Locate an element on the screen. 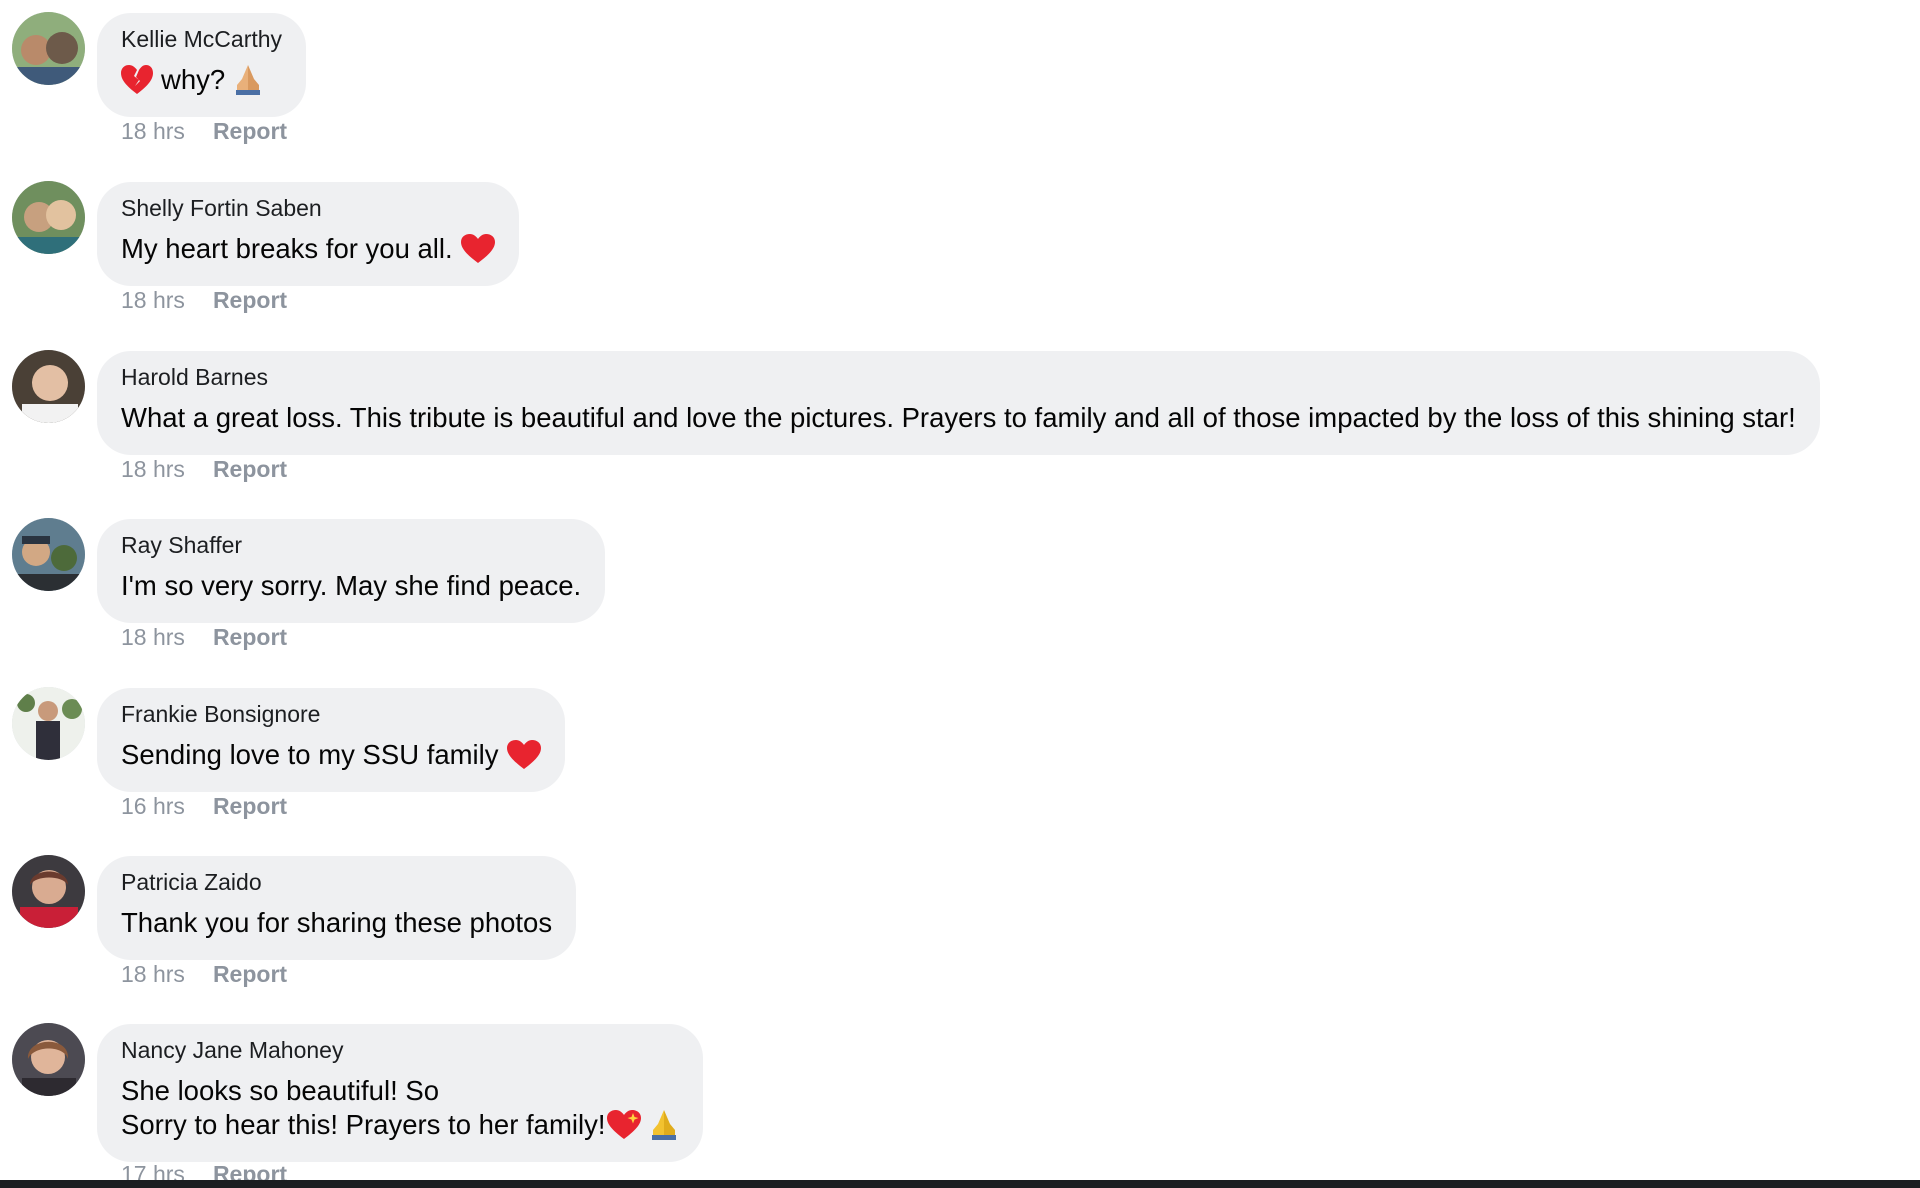 The image size is (1920, 1188). comment-author: Shelly Fortin Saben is located at coordinates (308, 208).